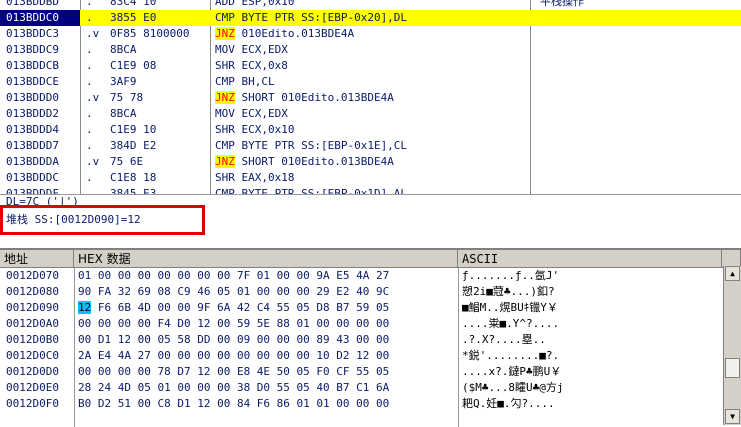 This screenshot has width=741, height=427. Describe the element at coordinates (32, 177) in the screenshot. I see `disasm-address: 013BDDDC` at that location.